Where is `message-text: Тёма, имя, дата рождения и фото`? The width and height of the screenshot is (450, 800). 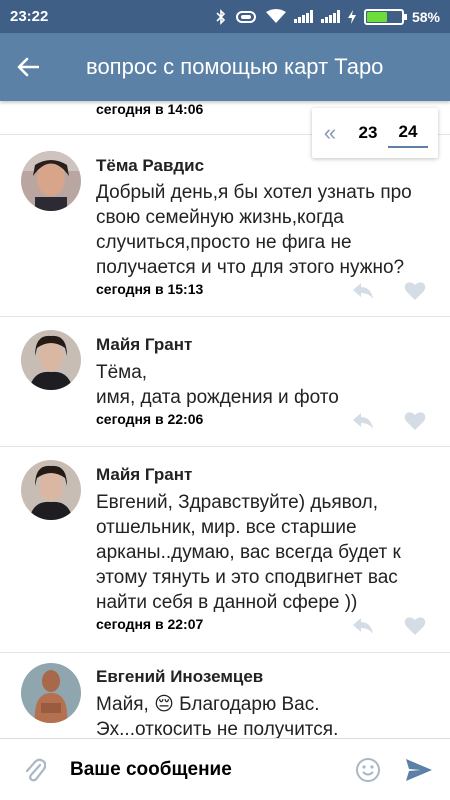
message-text: Тёма, имя, дата рождения и фото is located at coordinates (266, 385).